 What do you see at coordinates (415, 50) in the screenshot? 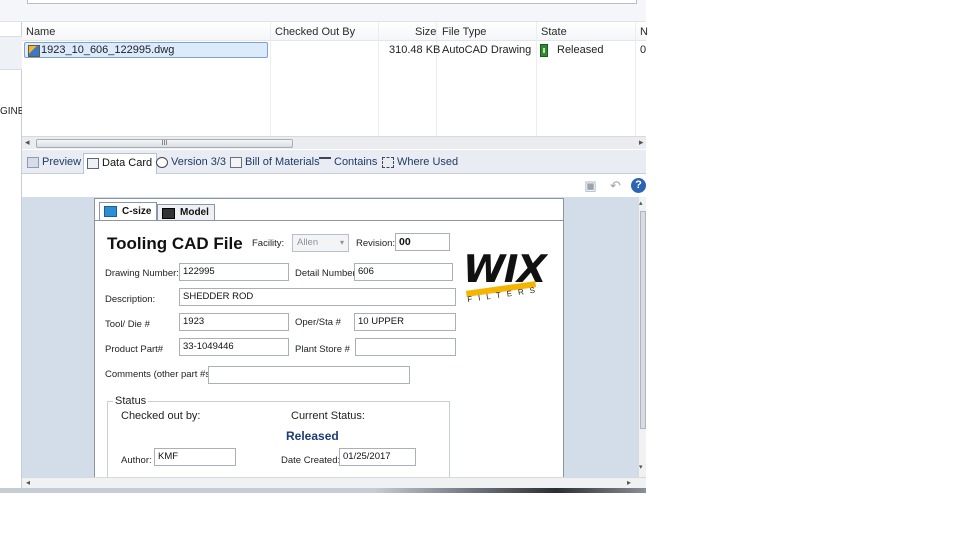
I see `file-size: 310.48 KB` at bounding box center [415, 50].